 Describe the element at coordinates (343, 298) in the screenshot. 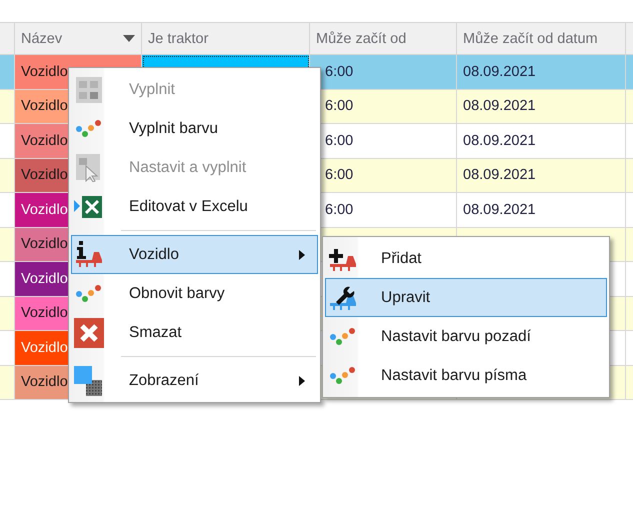

I see `wrench-icon` at that location.